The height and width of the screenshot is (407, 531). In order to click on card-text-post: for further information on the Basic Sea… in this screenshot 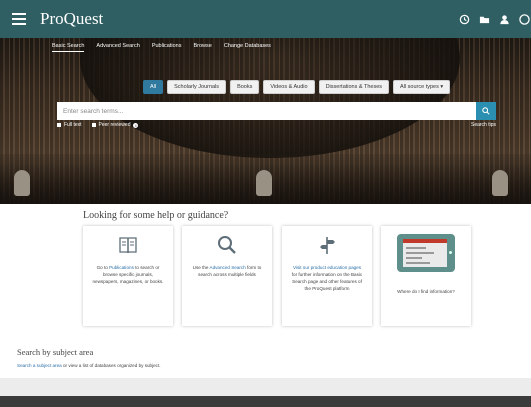, I will do `click(327, 281)`.